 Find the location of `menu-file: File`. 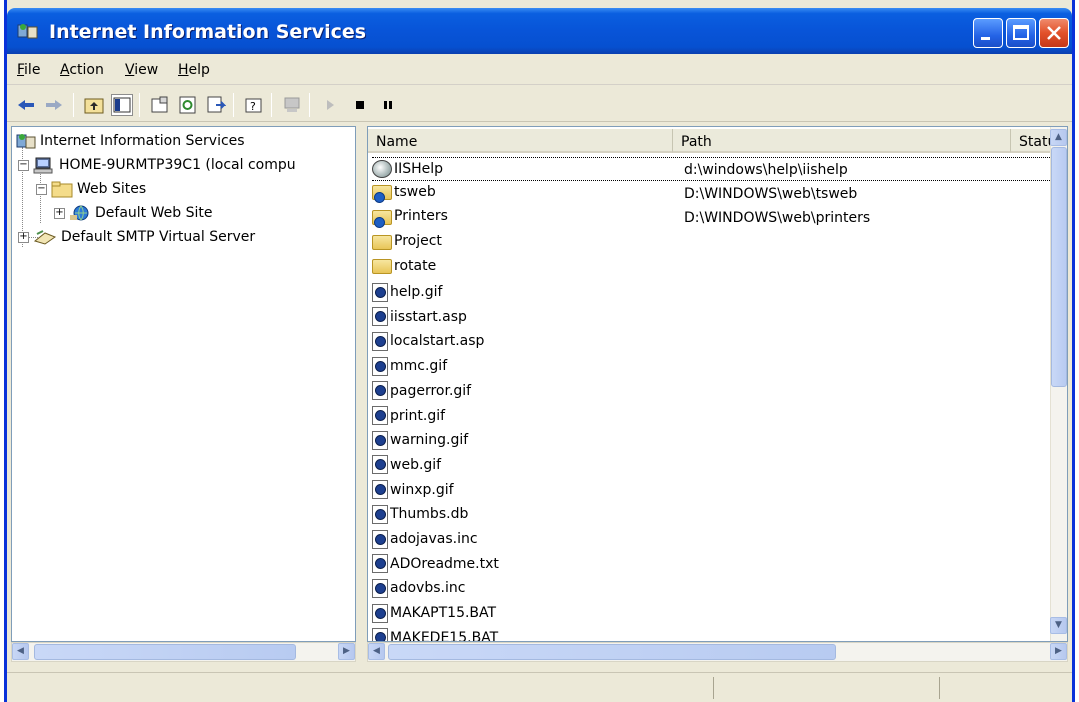

menu-file: File is located at coordinates (28, 70).